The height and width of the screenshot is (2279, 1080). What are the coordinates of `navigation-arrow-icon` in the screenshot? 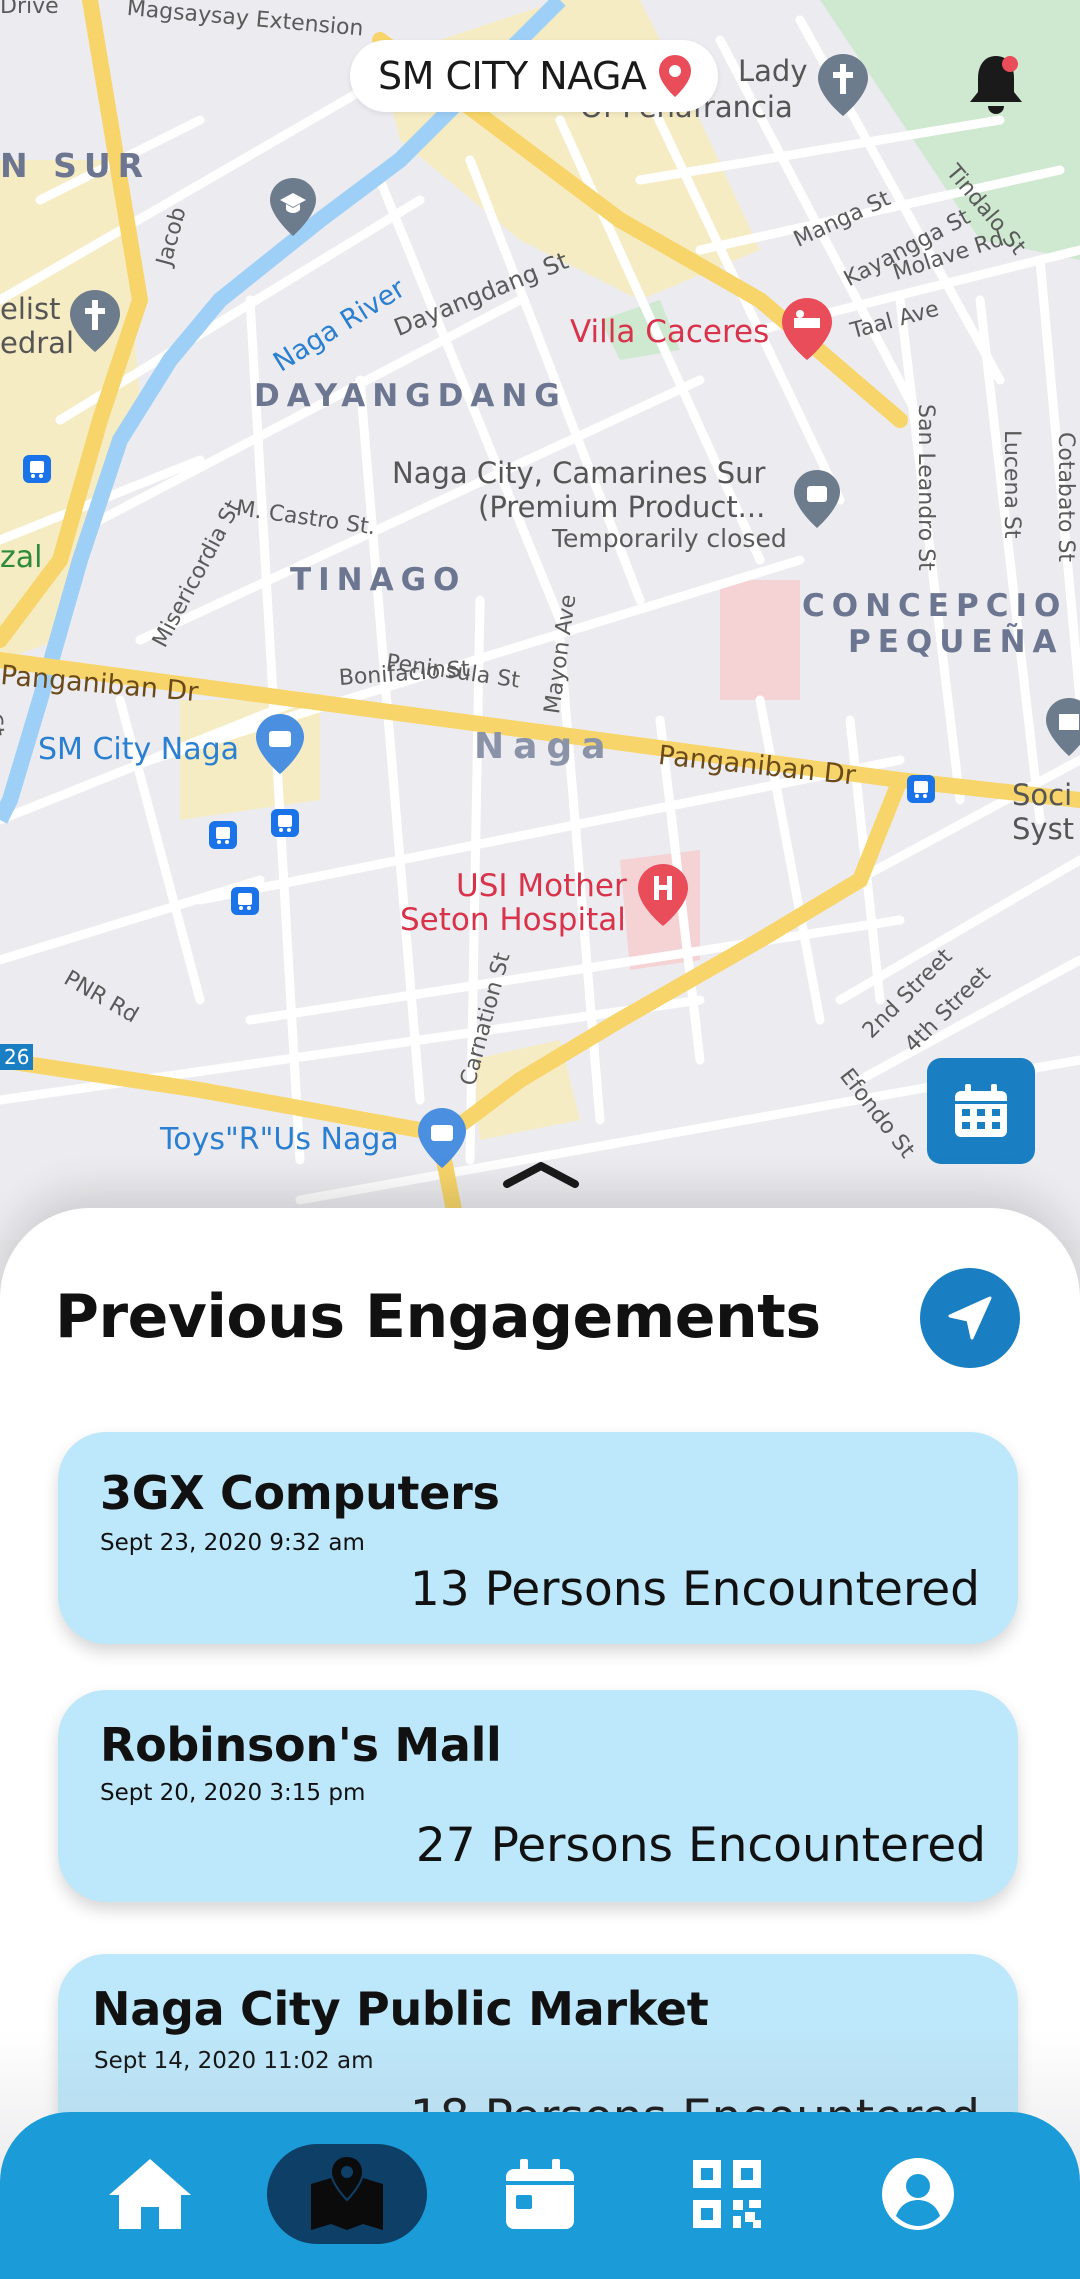 It's located at (970, 1318).